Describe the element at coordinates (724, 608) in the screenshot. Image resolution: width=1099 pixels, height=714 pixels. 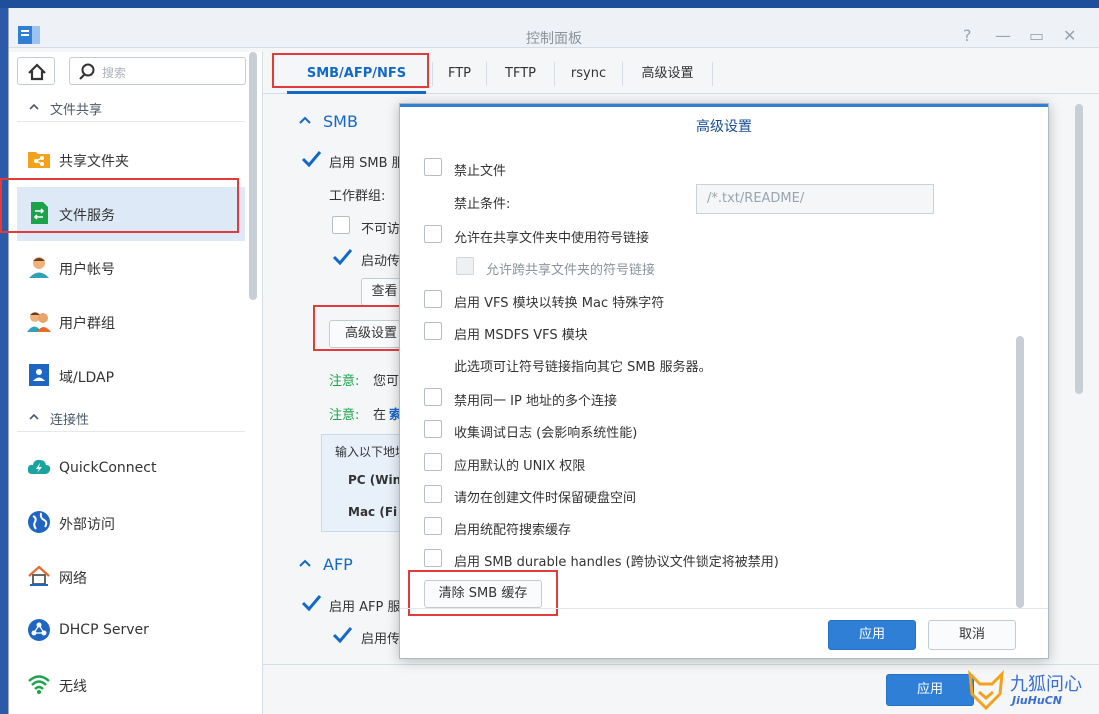
I see `dialog-footer-divider` at that location.